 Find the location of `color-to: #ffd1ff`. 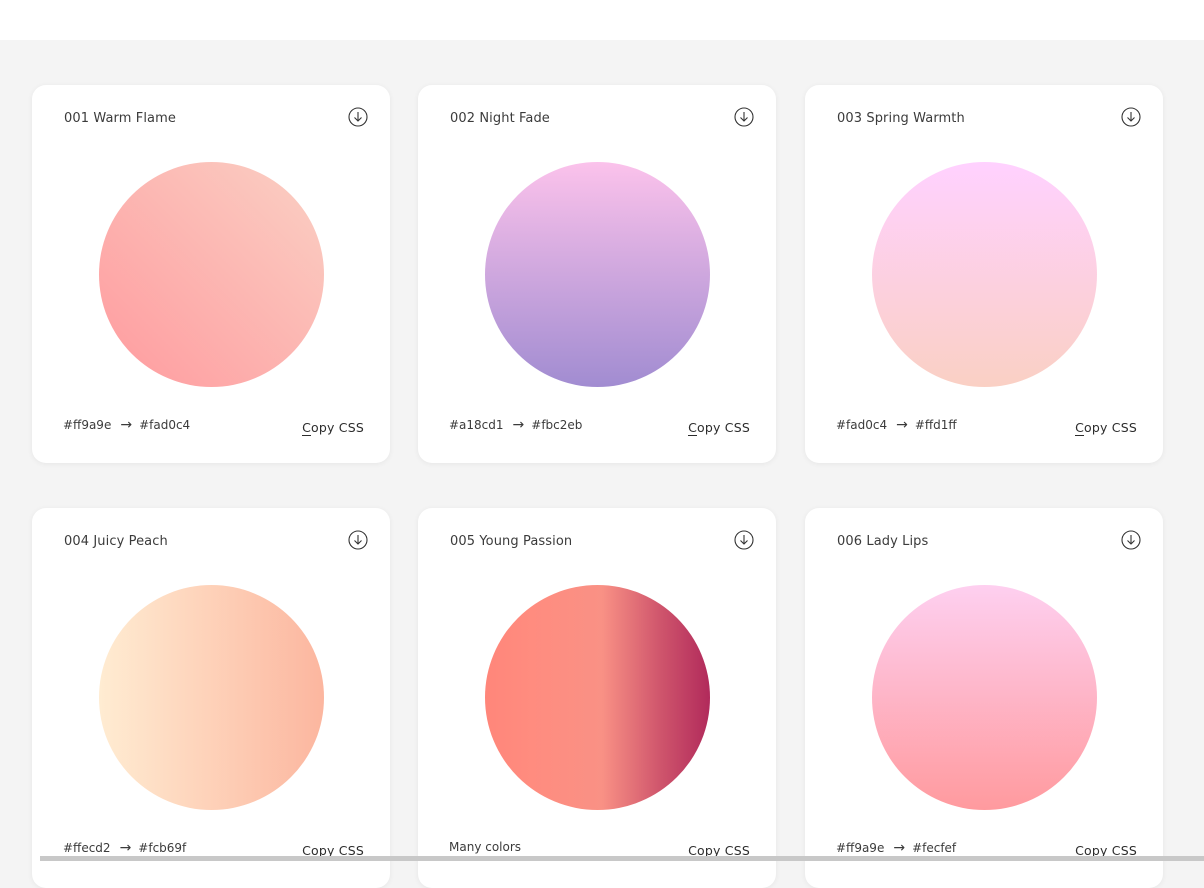

color-to: #ffd1ff is located at coordinates (935, 425).